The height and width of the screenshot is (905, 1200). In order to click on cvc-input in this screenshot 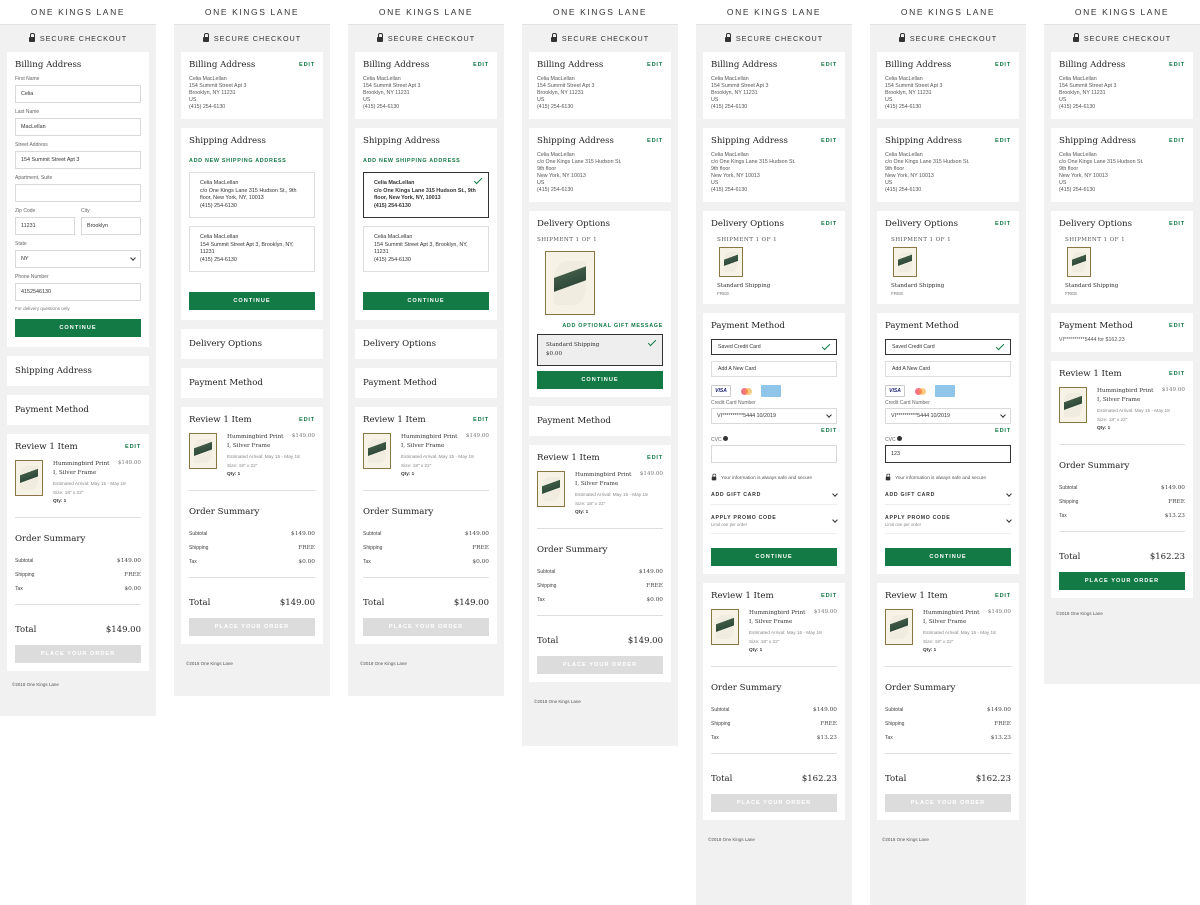, I will do `click(774, 454)`.